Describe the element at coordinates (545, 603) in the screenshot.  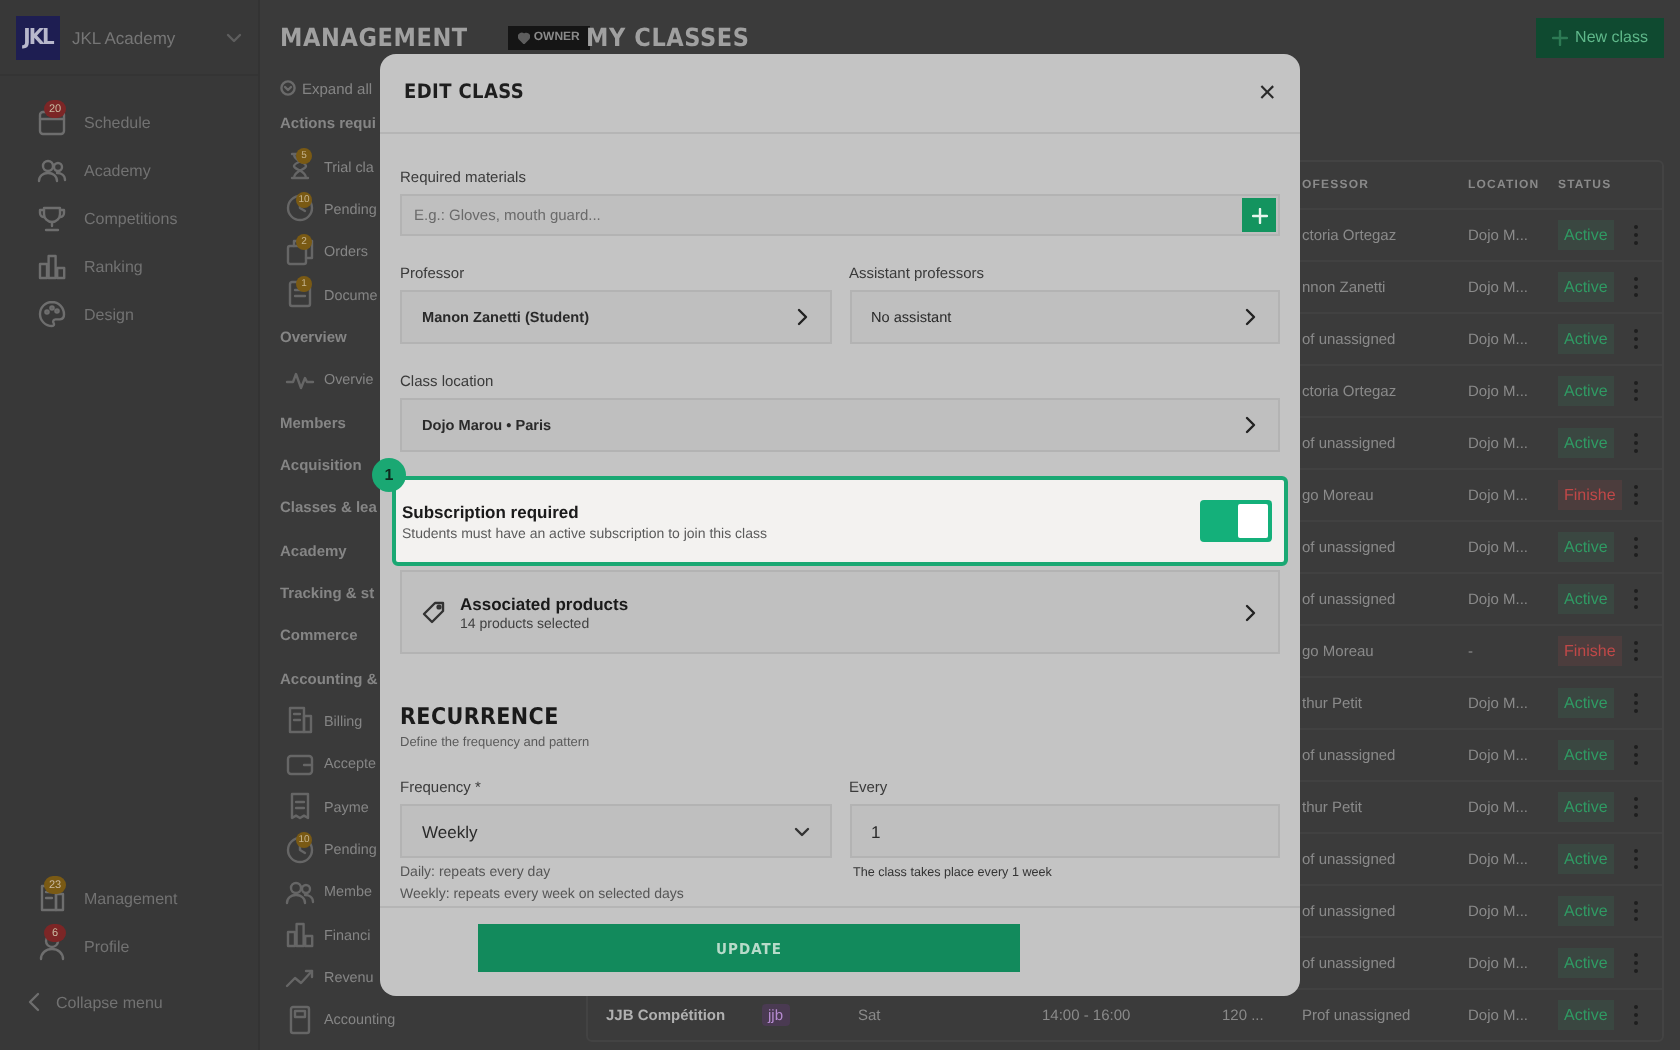
I see `selector-title: Associated products` at that location.